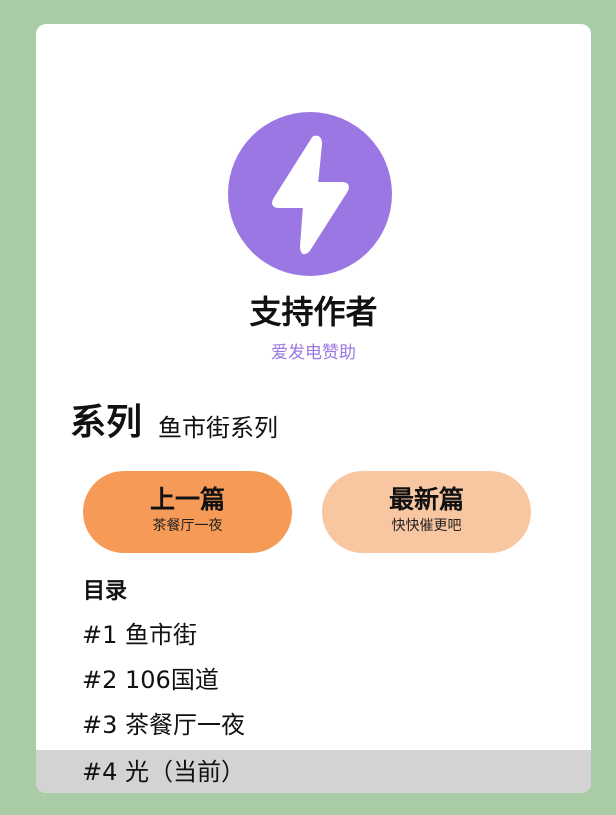 The image size is (616, 815). What do you see at coordinates (106, 422) in the screenshot?
I see `series-heading: 系列` at bounding box center [106, 422].